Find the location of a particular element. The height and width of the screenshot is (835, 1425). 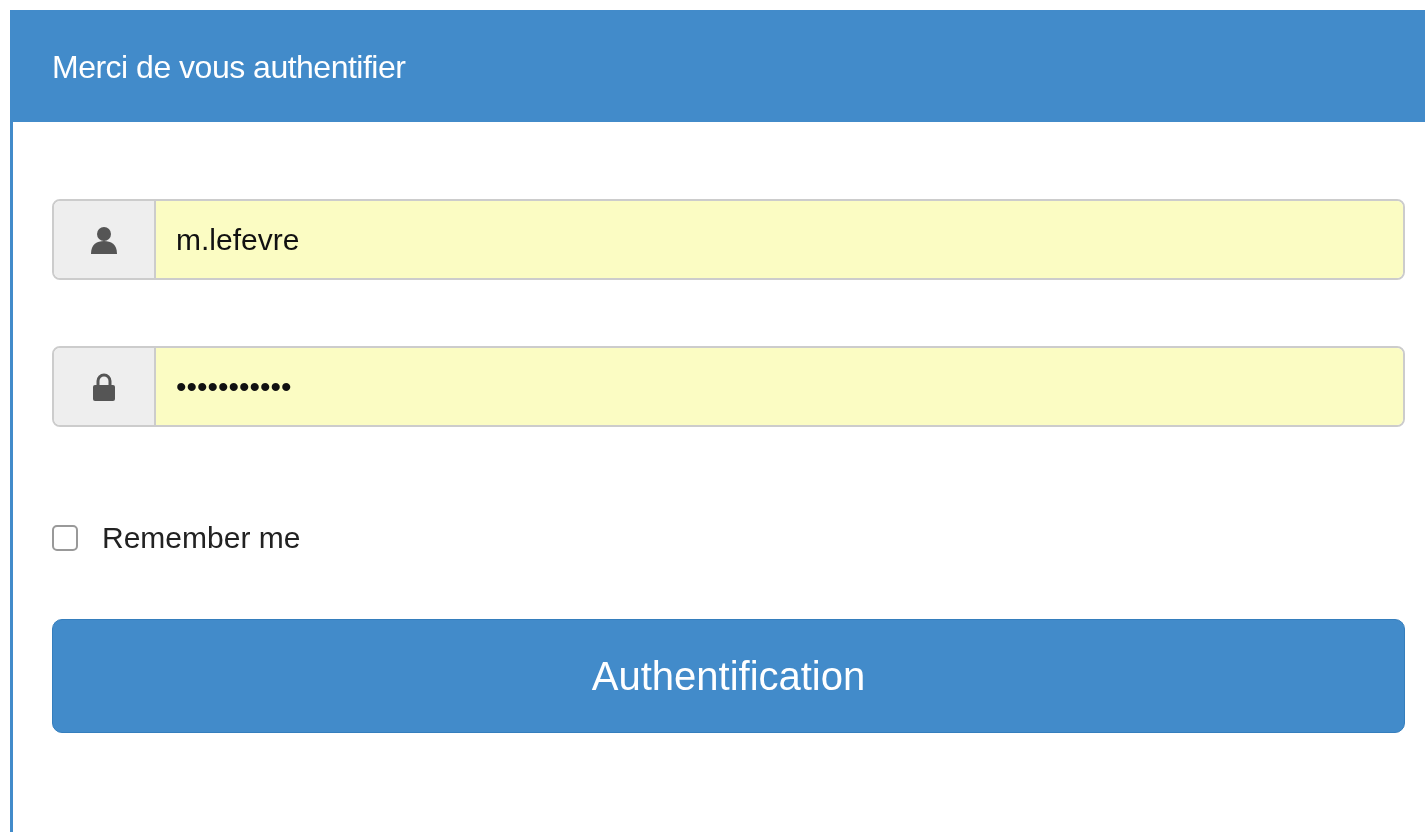

panel-title: Merci de vous authentifier is located at coordinates (229, 67).